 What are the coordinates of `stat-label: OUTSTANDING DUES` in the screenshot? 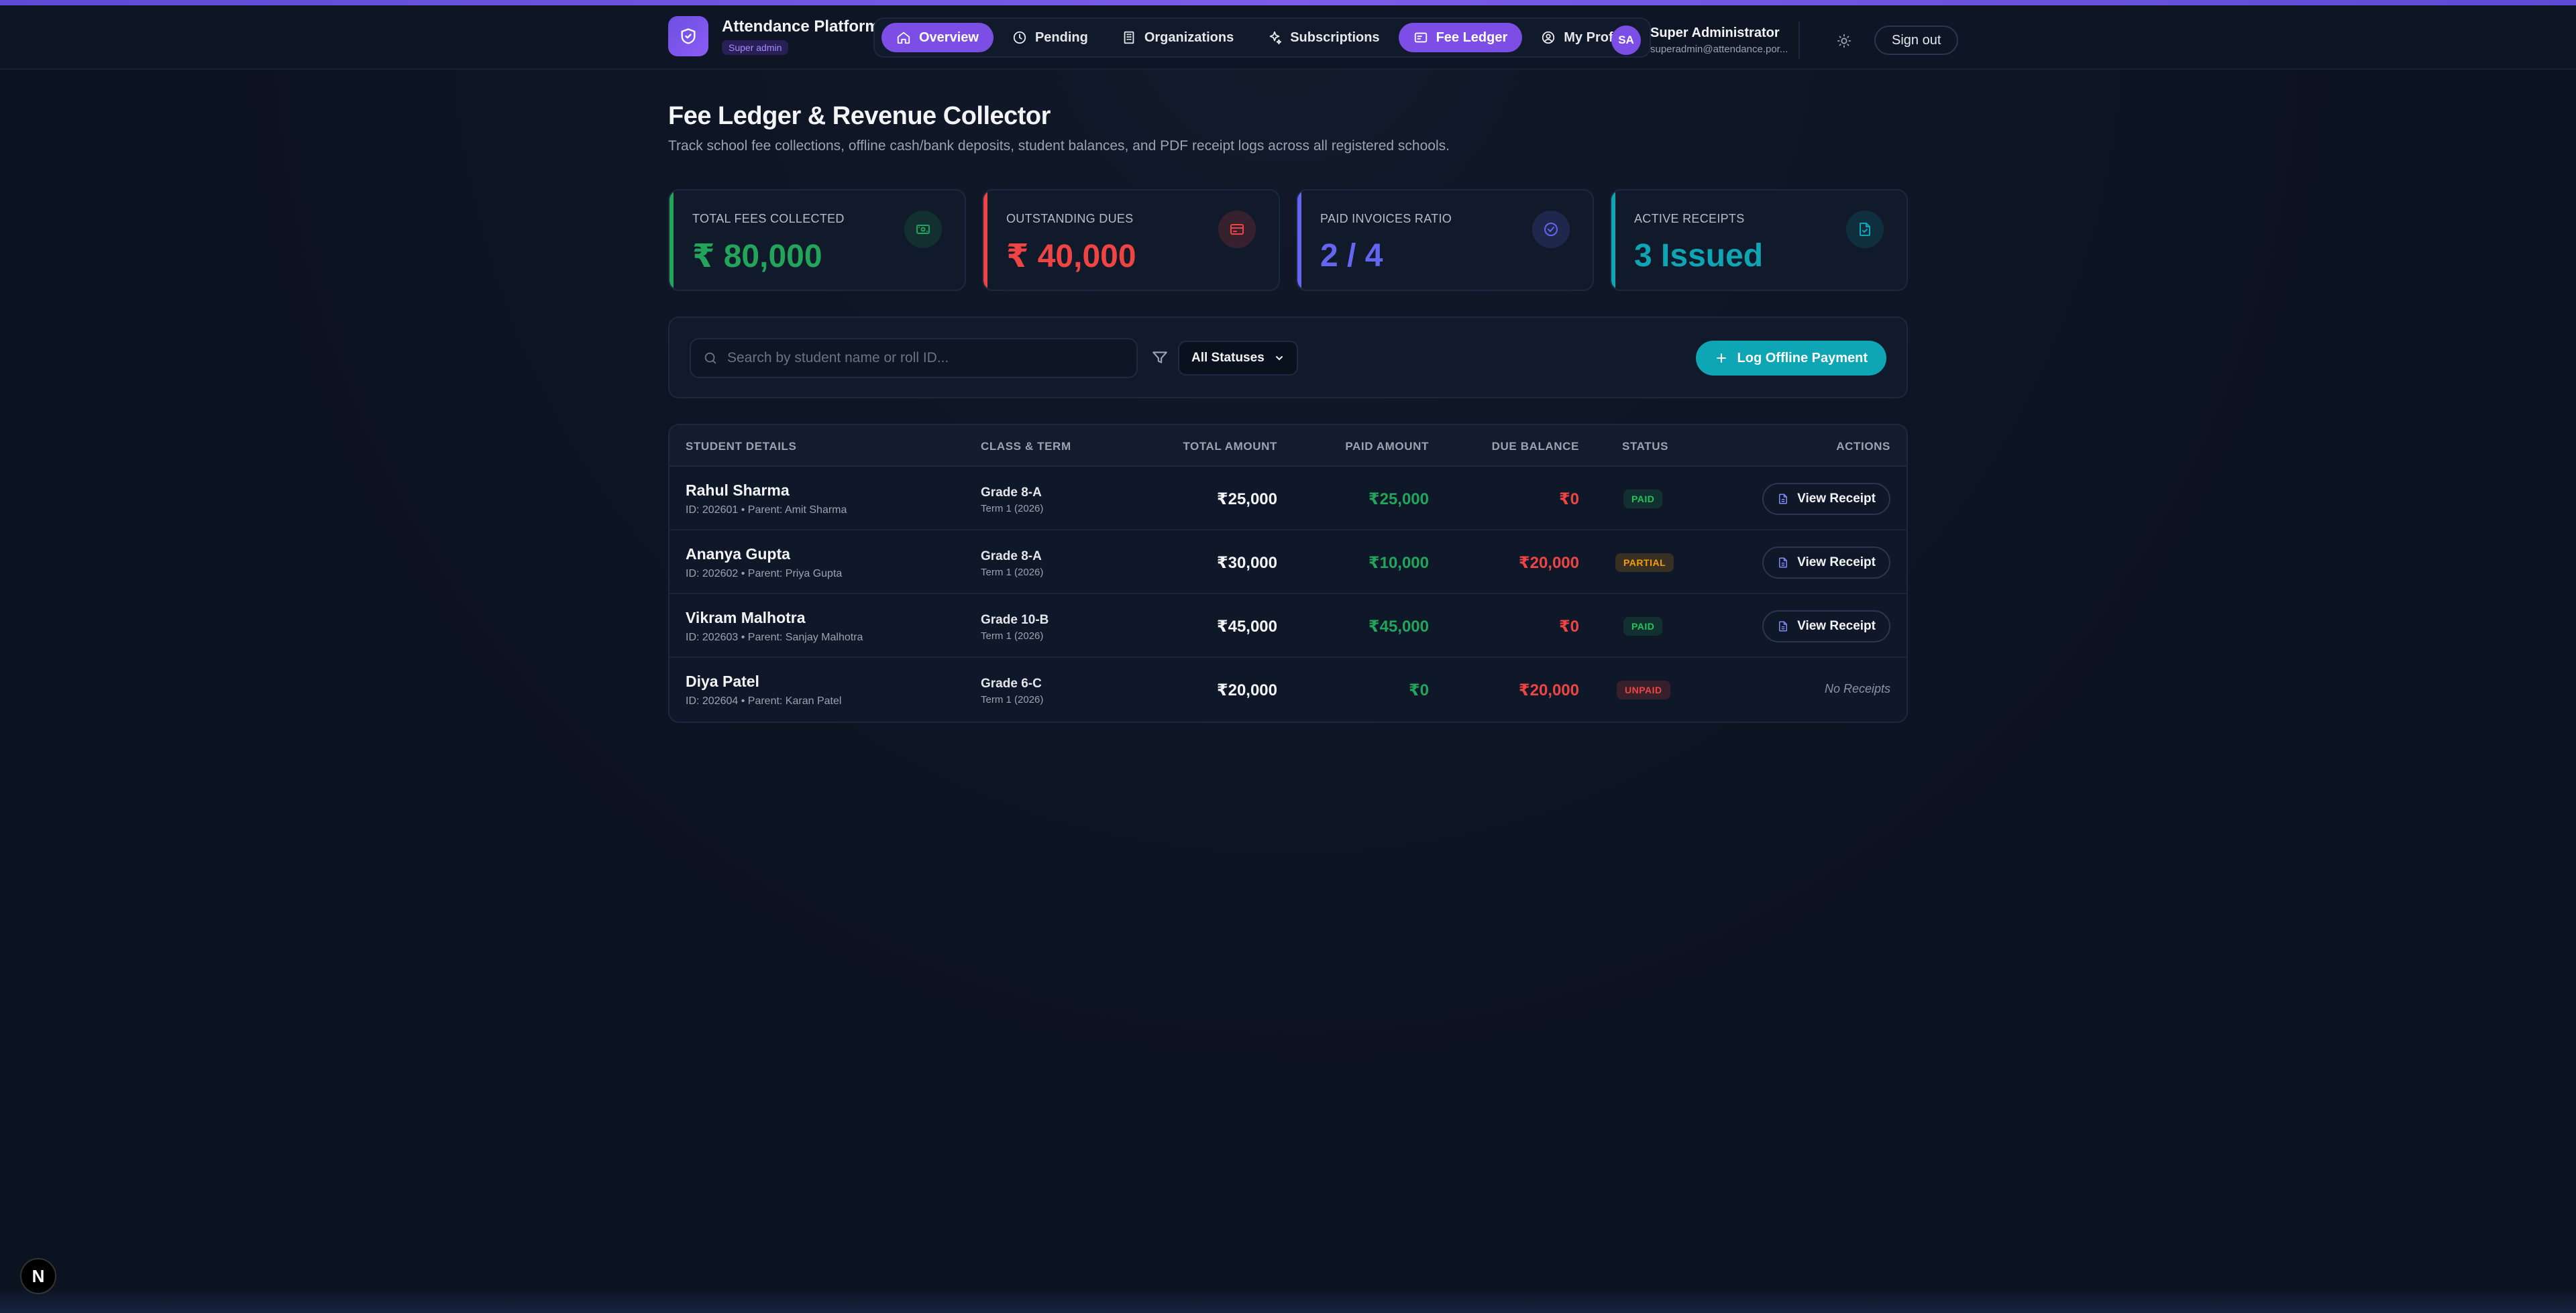 It's located at (1070, 218).